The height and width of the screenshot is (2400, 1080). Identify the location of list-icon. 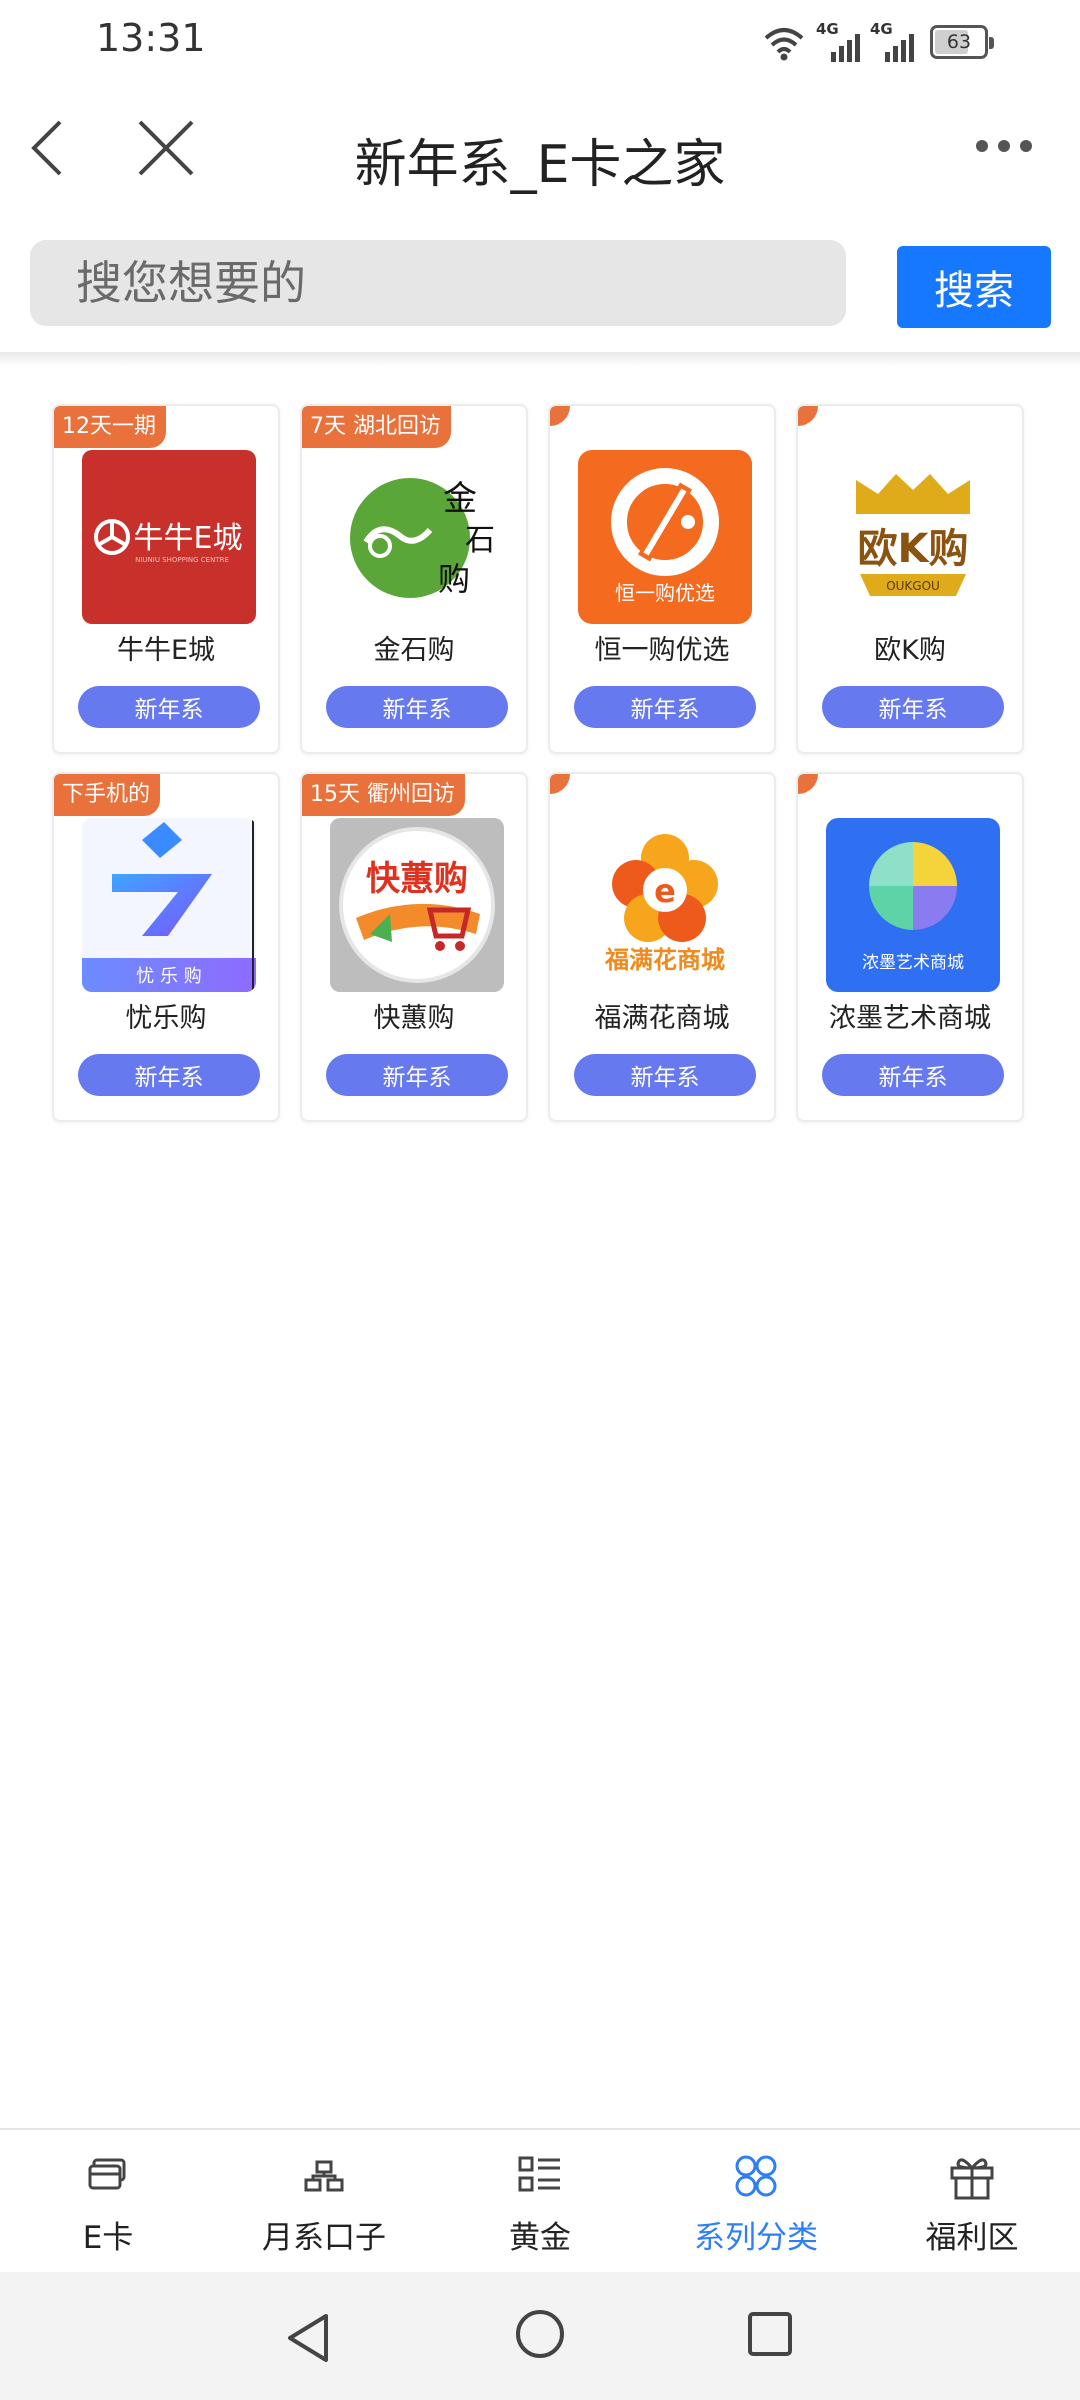
(539, 2174).